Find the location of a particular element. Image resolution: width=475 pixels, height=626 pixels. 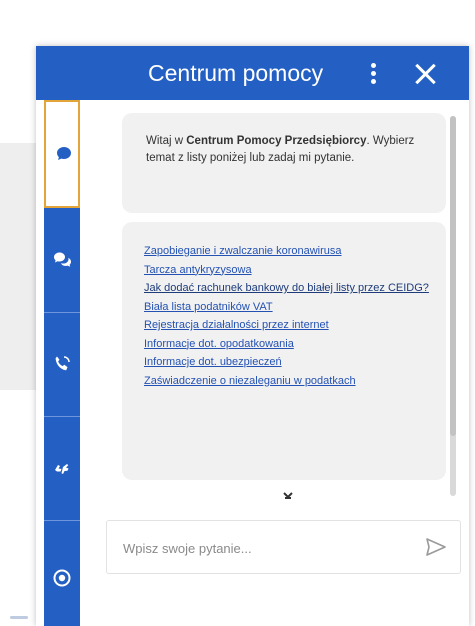

question-input is located at coordinates (268, 548).